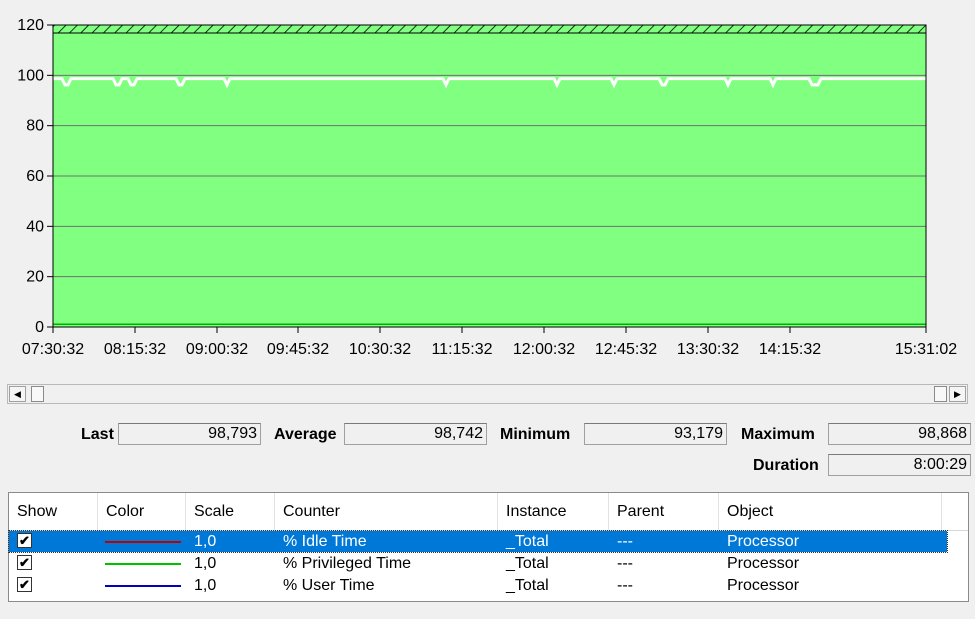 This screenshot has width=975, height=619. I want to click on x-tick-label: 11:15:32, so click(461, 349).